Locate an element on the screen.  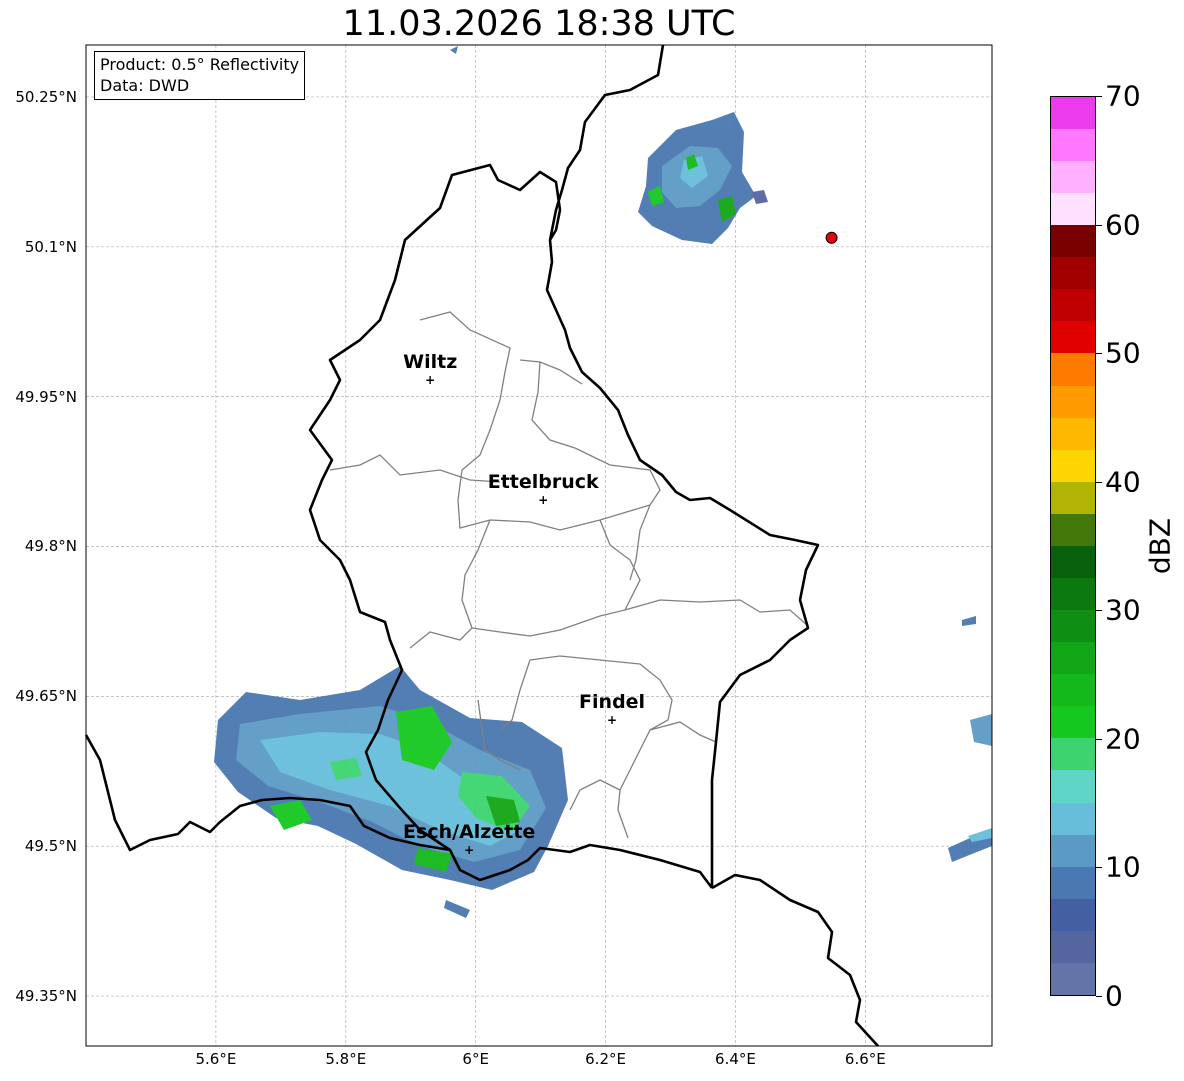
lat-tick-label: 49.95°N is located at coordinates (46, 396).